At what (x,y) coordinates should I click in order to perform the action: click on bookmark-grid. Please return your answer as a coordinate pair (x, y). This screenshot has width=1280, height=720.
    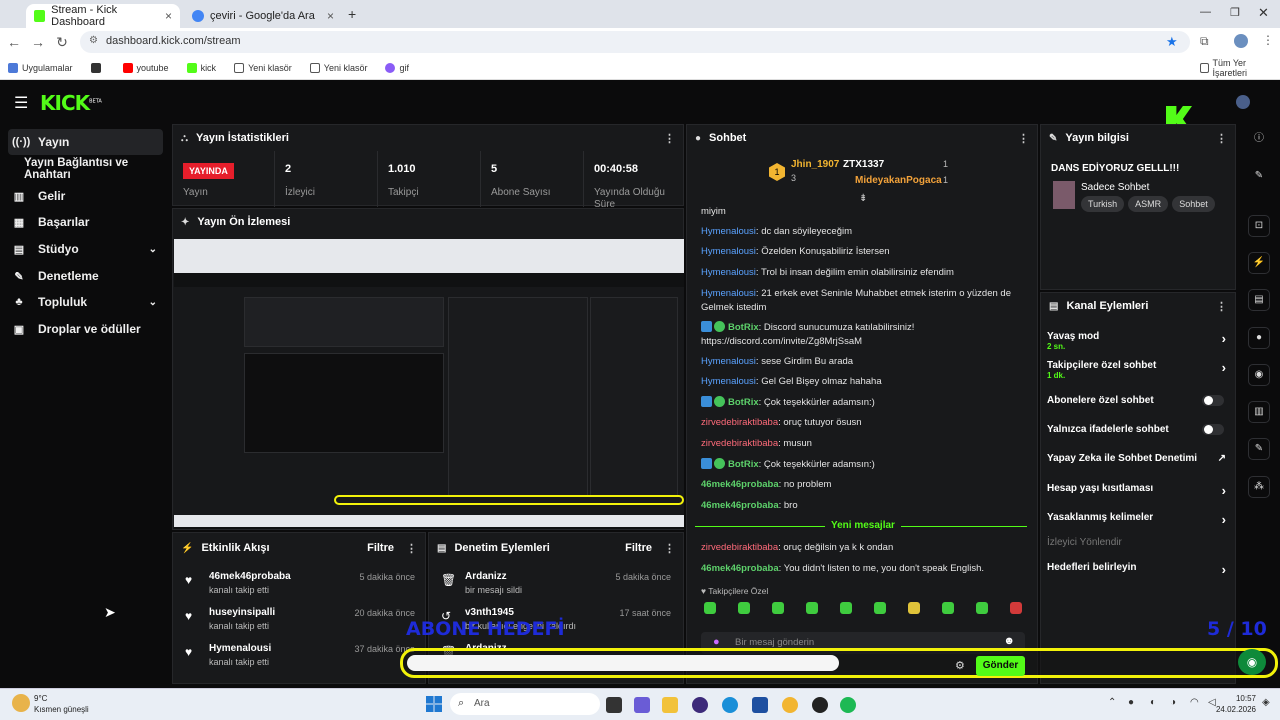
    Looking at the image, I should click on (97, 67).